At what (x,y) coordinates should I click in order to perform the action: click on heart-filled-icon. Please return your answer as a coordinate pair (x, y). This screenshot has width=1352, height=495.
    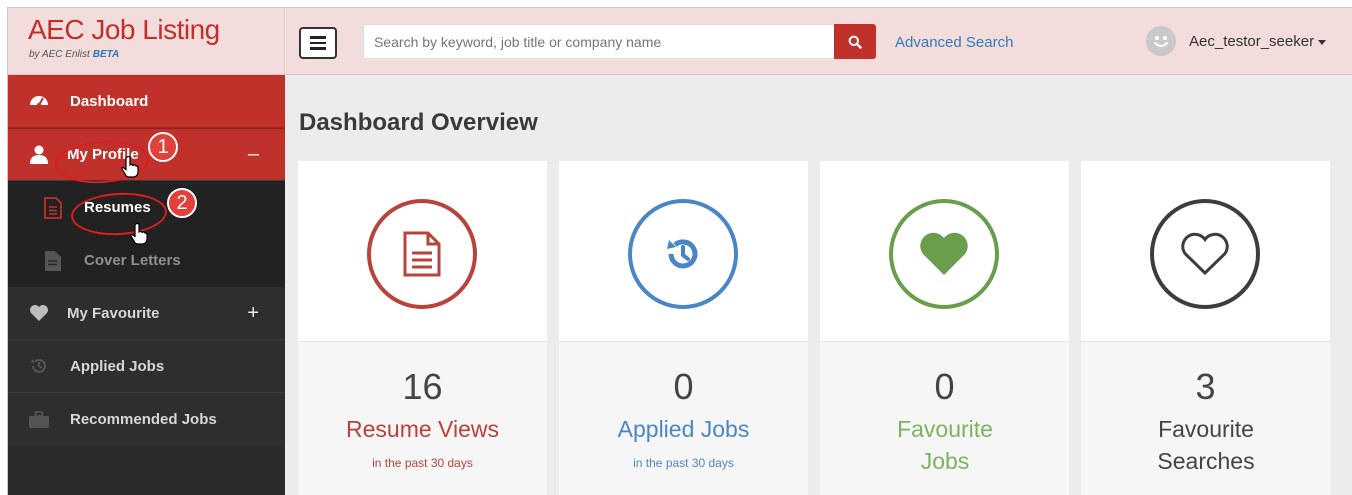
    Looking at the image, I should click on (944, 253).